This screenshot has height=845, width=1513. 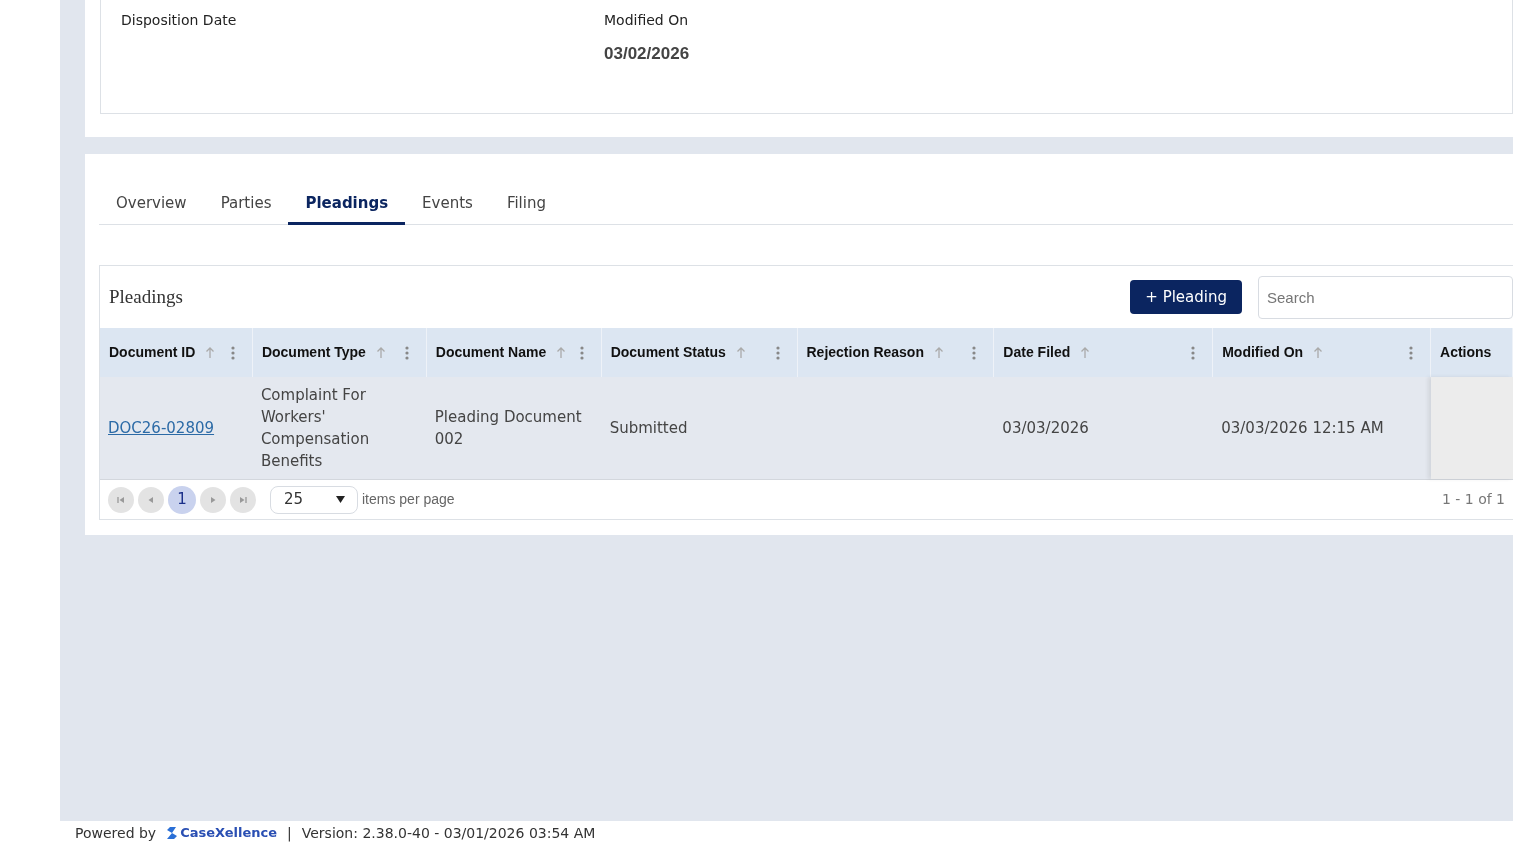 What do you see at coordinates (172, 833) in the screenshot?
I see `logo-icon` at bounding box center [172, 833].